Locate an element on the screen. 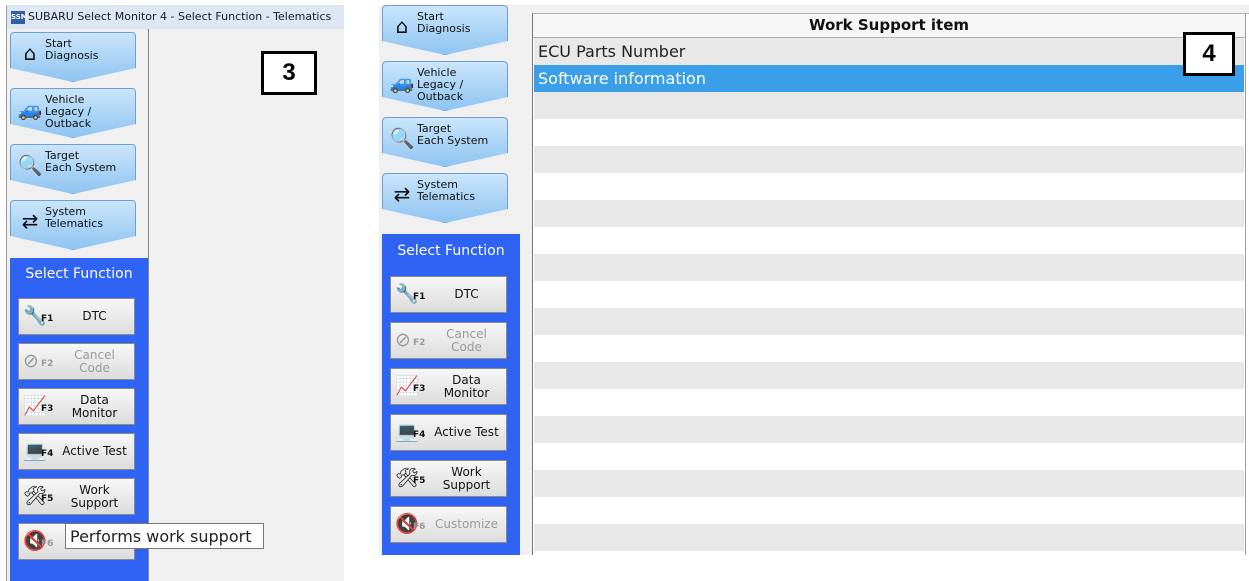  step-marker-4: 4 is located at coordinates (1209, 54).